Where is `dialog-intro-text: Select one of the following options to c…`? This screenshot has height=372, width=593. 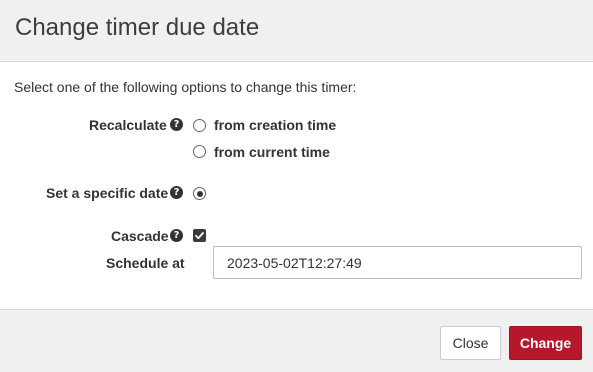
dialog-intro-text: Select one of the following options to c… is located at coordinates (185, 87).